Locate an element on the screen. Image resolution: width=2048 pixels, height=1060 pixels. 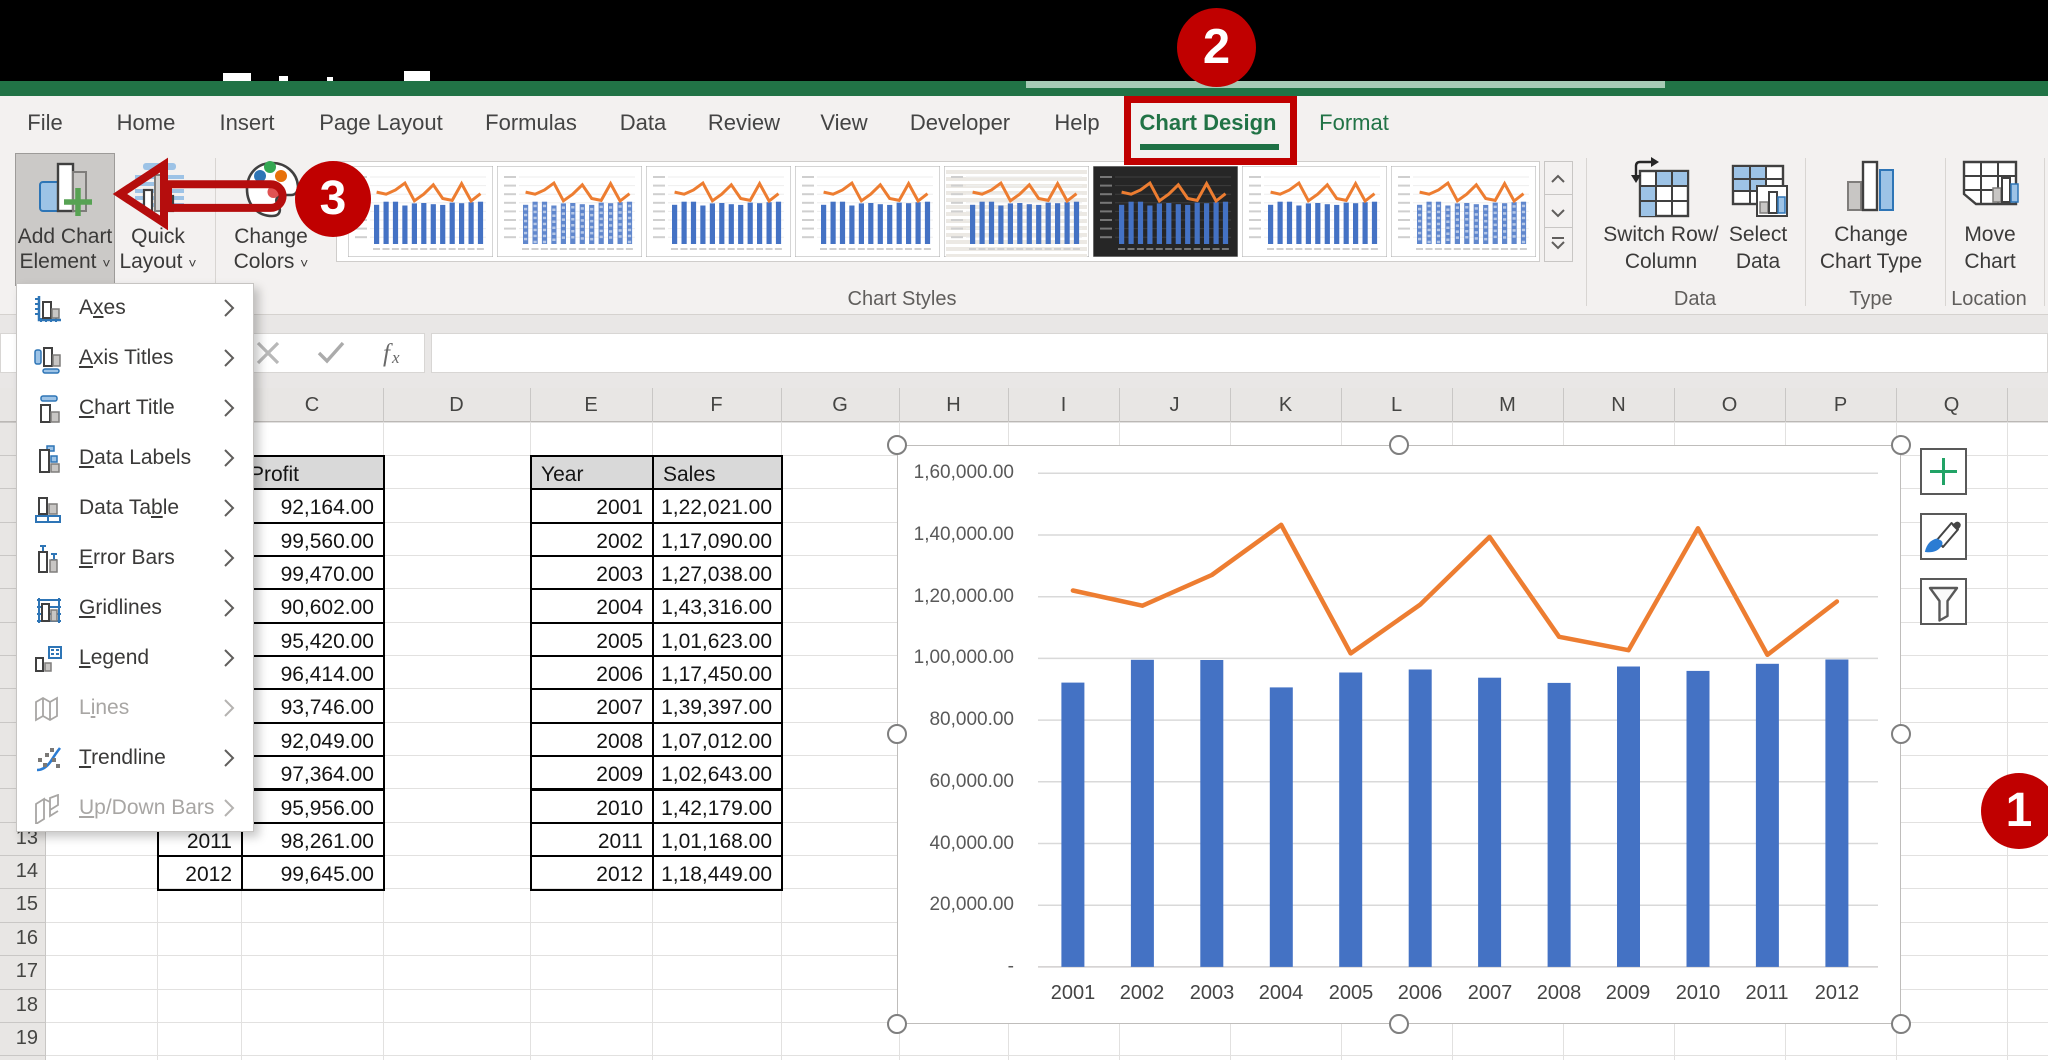
svg-text: x is located at coordinates (395, 357).